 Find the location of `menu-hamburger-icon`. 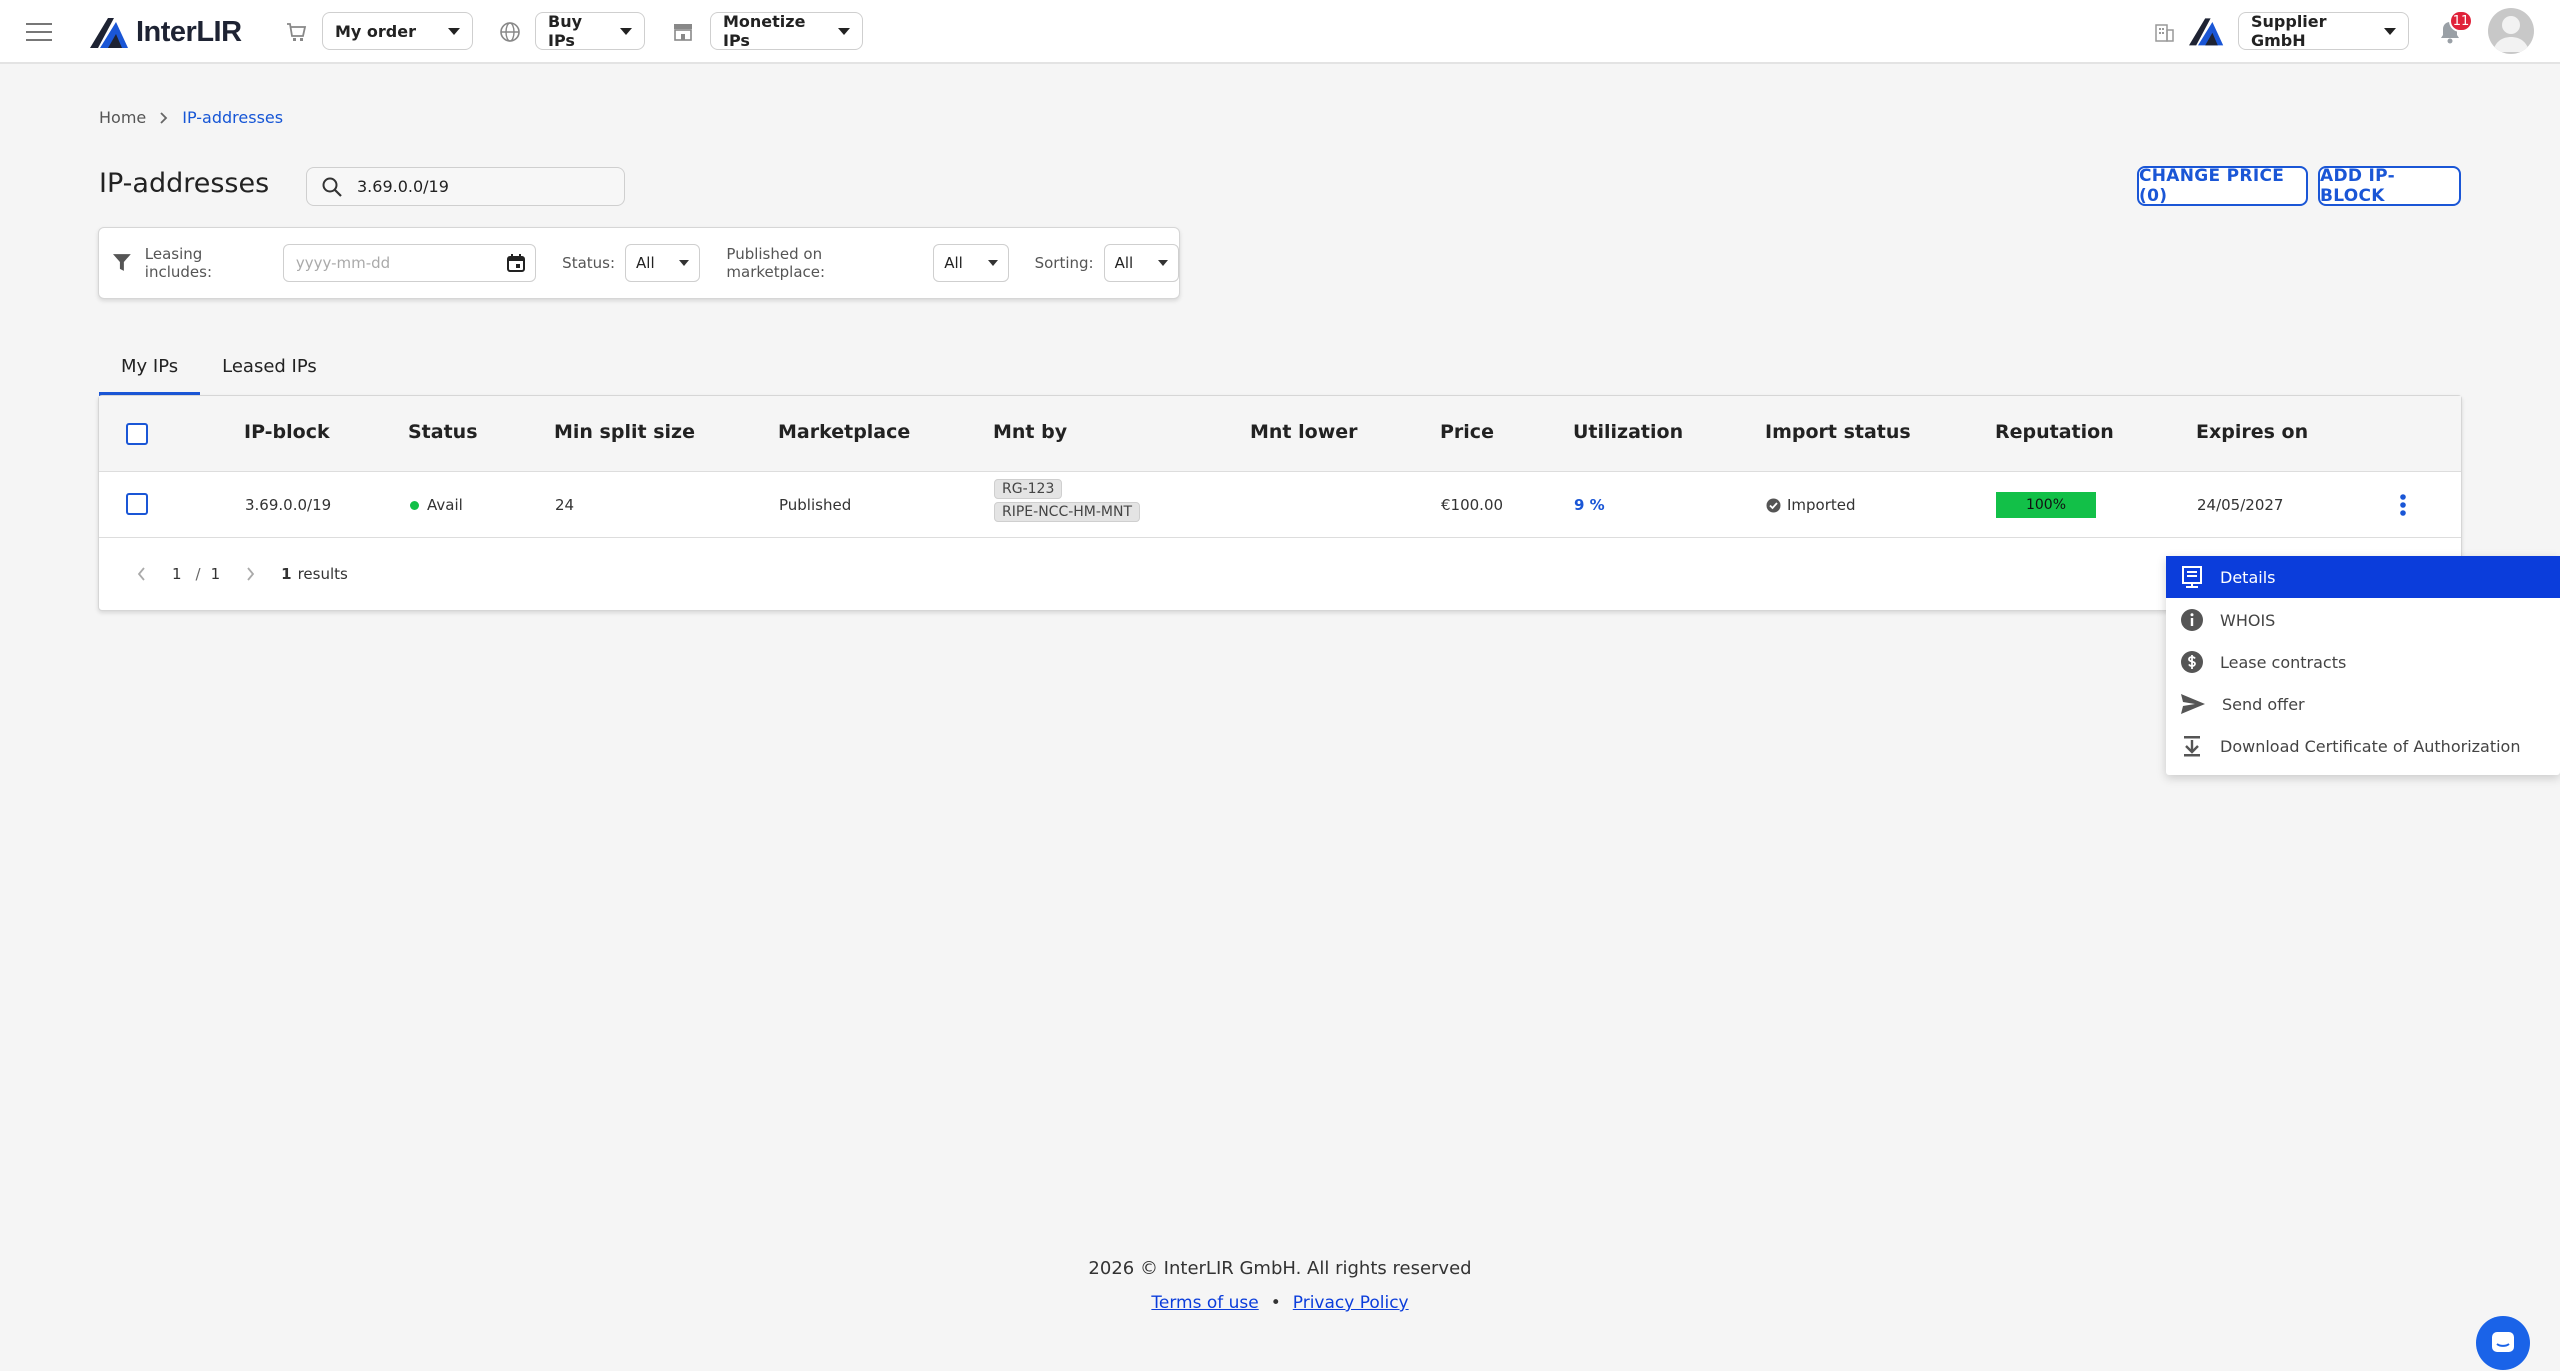

menu-hamburger-icon is located at coordinates (39, 32).